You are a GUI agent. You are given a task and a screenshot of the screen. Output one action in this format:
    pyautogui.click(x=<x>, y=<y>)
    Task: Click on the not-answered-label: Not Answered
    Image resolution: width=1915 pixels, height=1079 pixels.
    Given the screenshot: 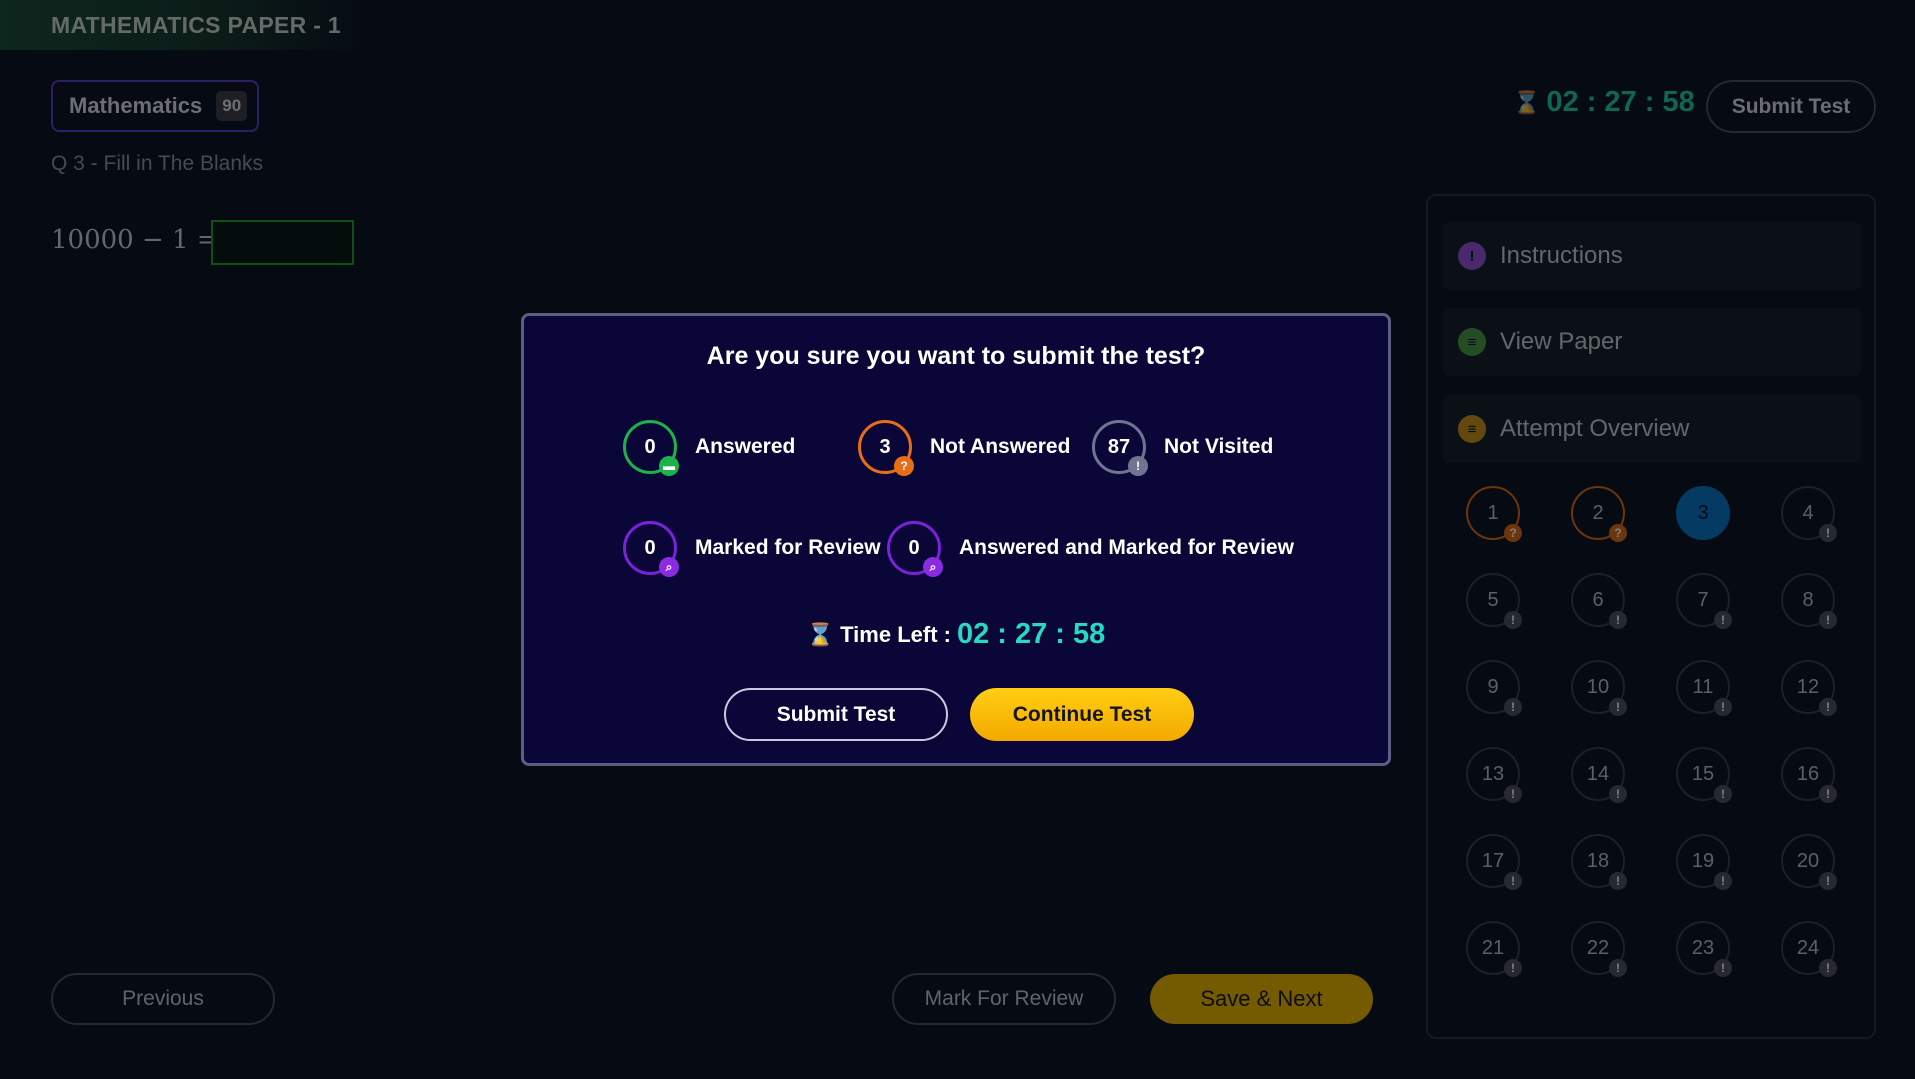 What is the action you would take?
    pyautogui.click(x=1000, y=446)
    